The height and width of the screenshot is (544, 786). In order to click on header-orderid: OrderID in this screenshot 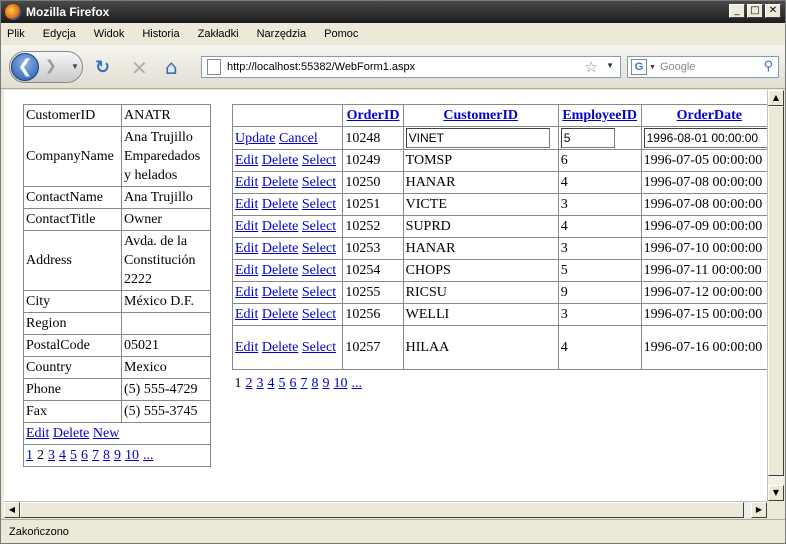, I will do `click(373, 115)`.